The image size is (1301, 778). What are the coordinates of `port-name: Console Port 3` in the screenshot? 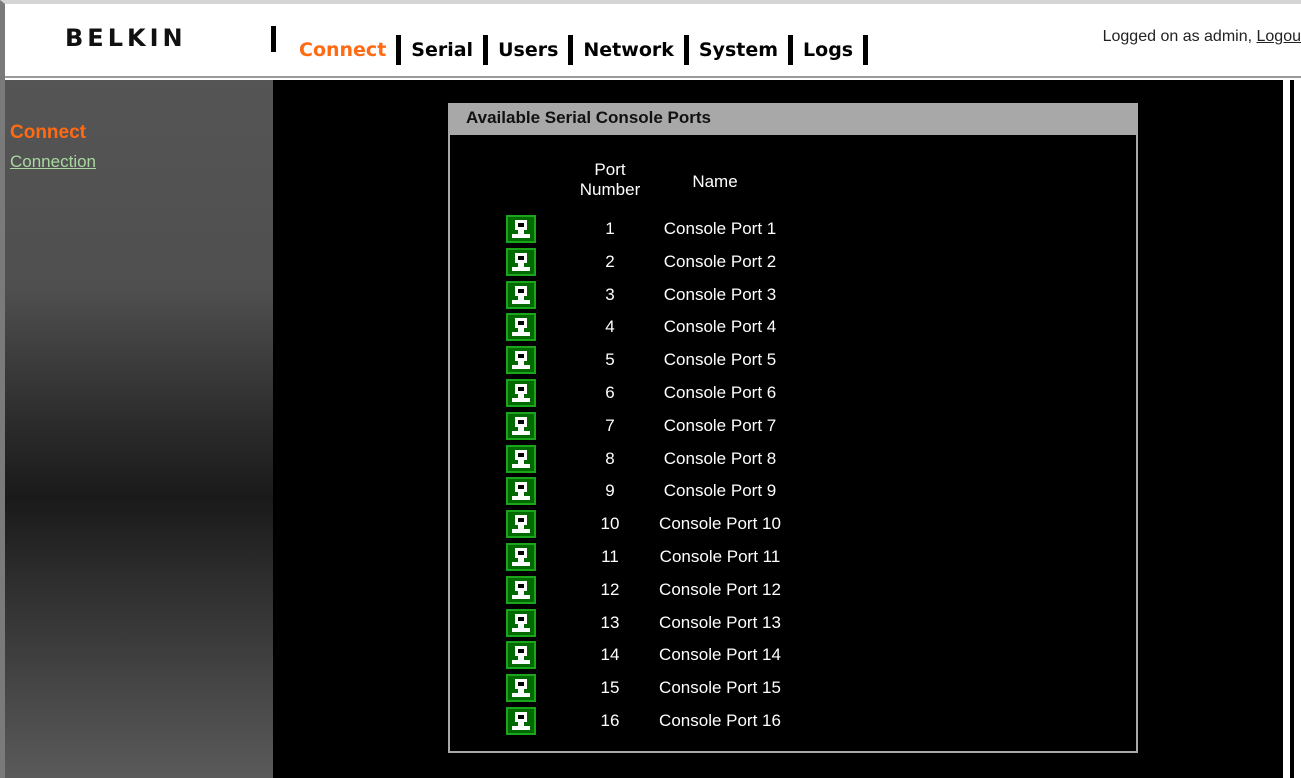 It's located at (720, 294).